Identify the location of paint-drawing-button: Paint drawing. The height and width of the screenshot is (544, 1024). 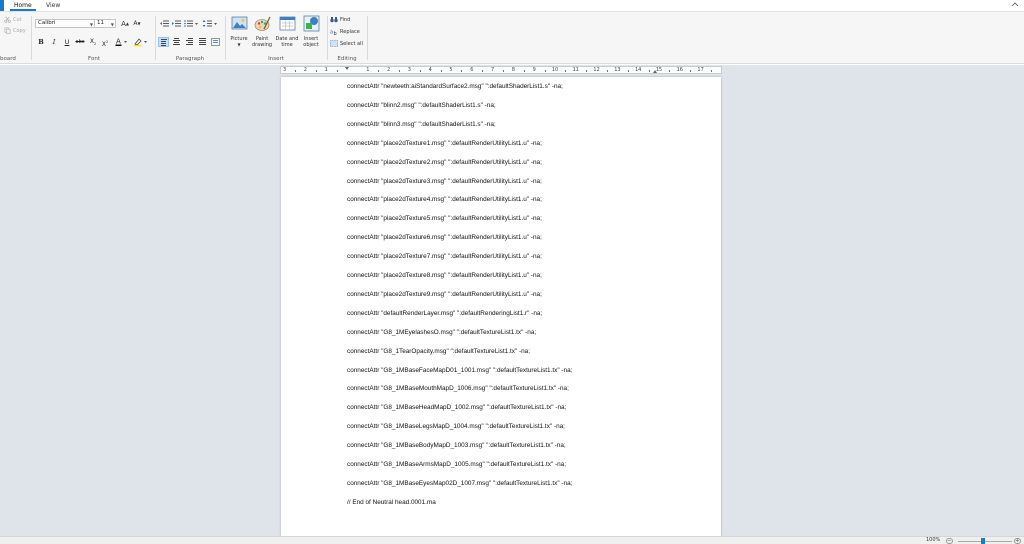
(262, 31).